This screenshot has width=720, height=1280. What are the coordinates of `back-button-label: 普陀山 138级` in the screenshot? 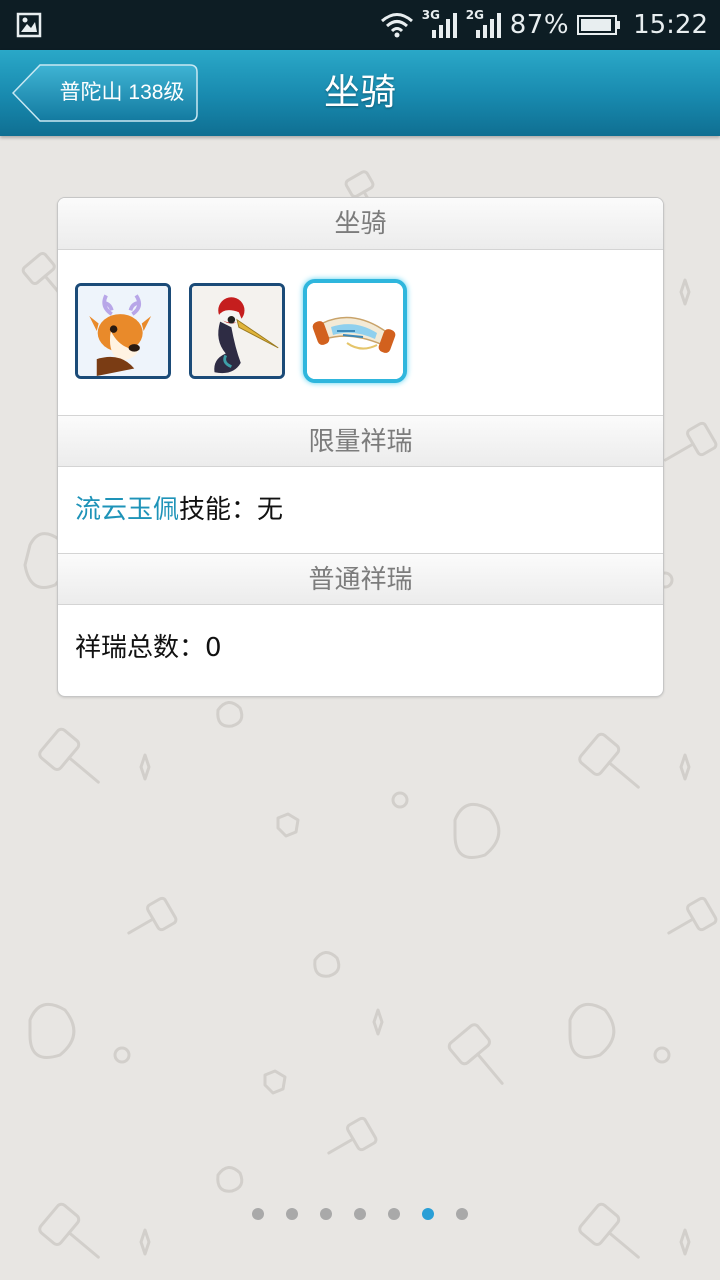 It's located at (122, 92).